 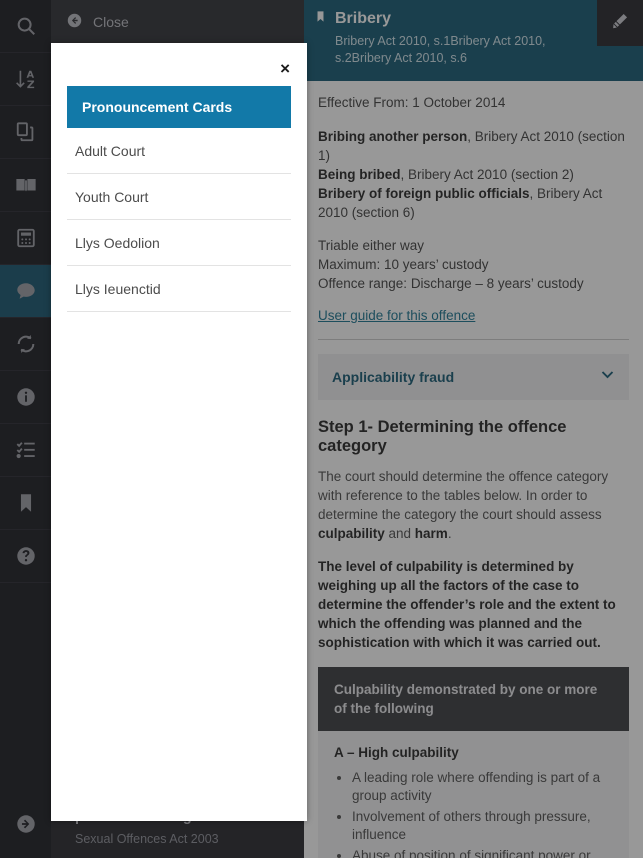 I want to click on modal-item-llys-oedolion: Llys Oedolion, so click(x=179, y=243).